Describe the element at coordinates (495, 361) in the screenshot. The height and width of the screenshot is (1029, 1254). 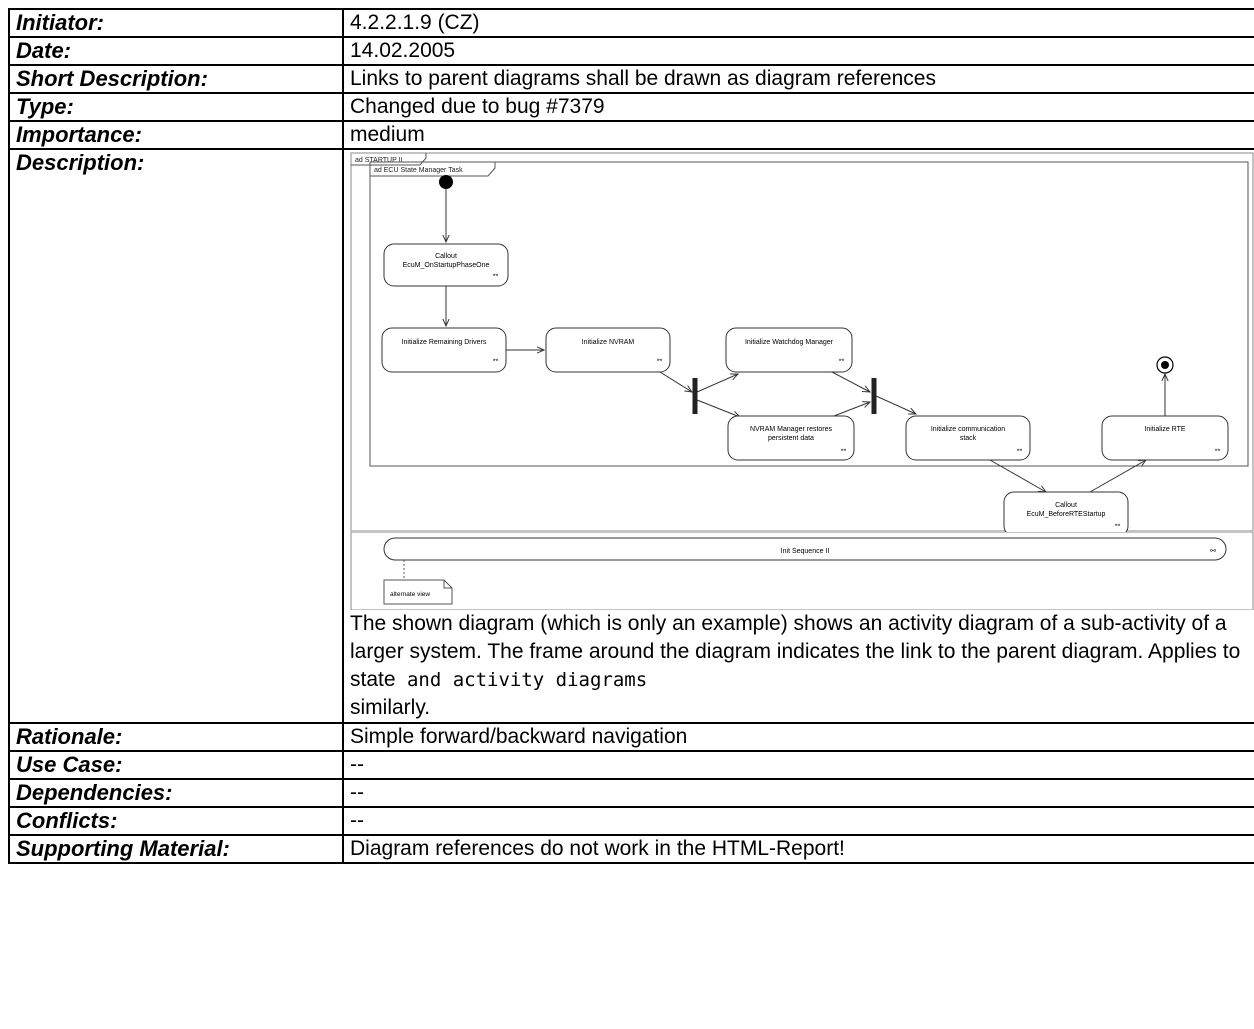
I see `drivers-rake-icon: ⚯` at that location.